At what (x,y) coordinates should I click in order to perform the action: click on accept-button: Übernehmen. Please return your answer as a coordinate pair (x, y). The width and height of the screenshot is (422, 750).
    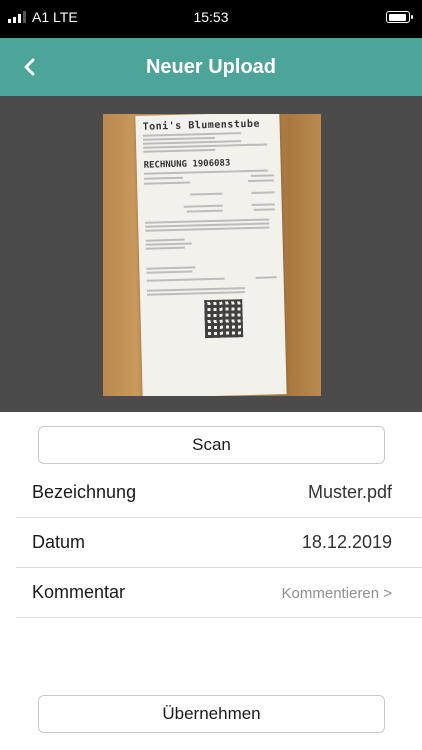
    Looking at the image, I should click on (211, 714).